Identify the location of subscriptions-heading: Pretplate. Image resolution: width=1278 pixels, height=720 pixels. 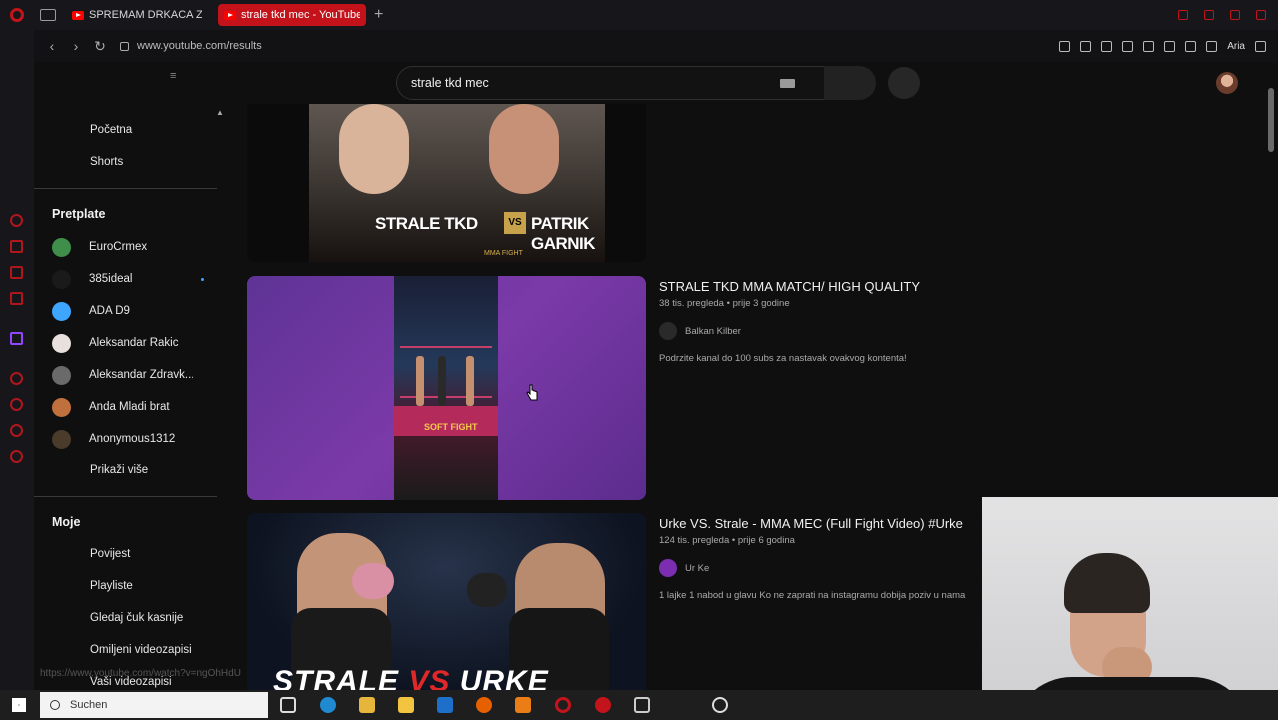
(79, 214).